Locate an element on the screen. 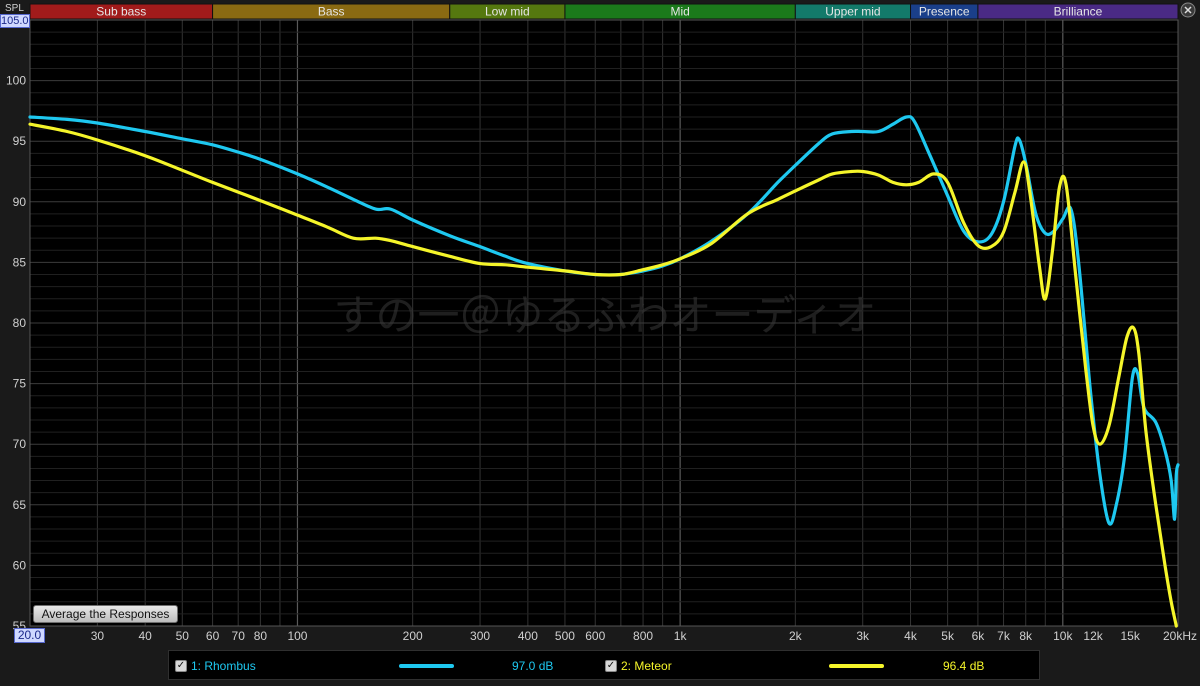 This screenshot has width=1200, height=686. y-tick-label: 60 is located at coordinates (20, 565).